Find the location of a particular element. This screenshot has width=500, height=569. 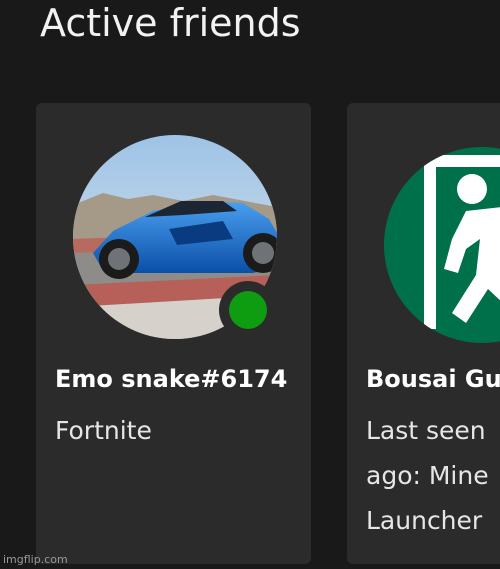

status-line: Launcher is located at coordinates (424, 520).